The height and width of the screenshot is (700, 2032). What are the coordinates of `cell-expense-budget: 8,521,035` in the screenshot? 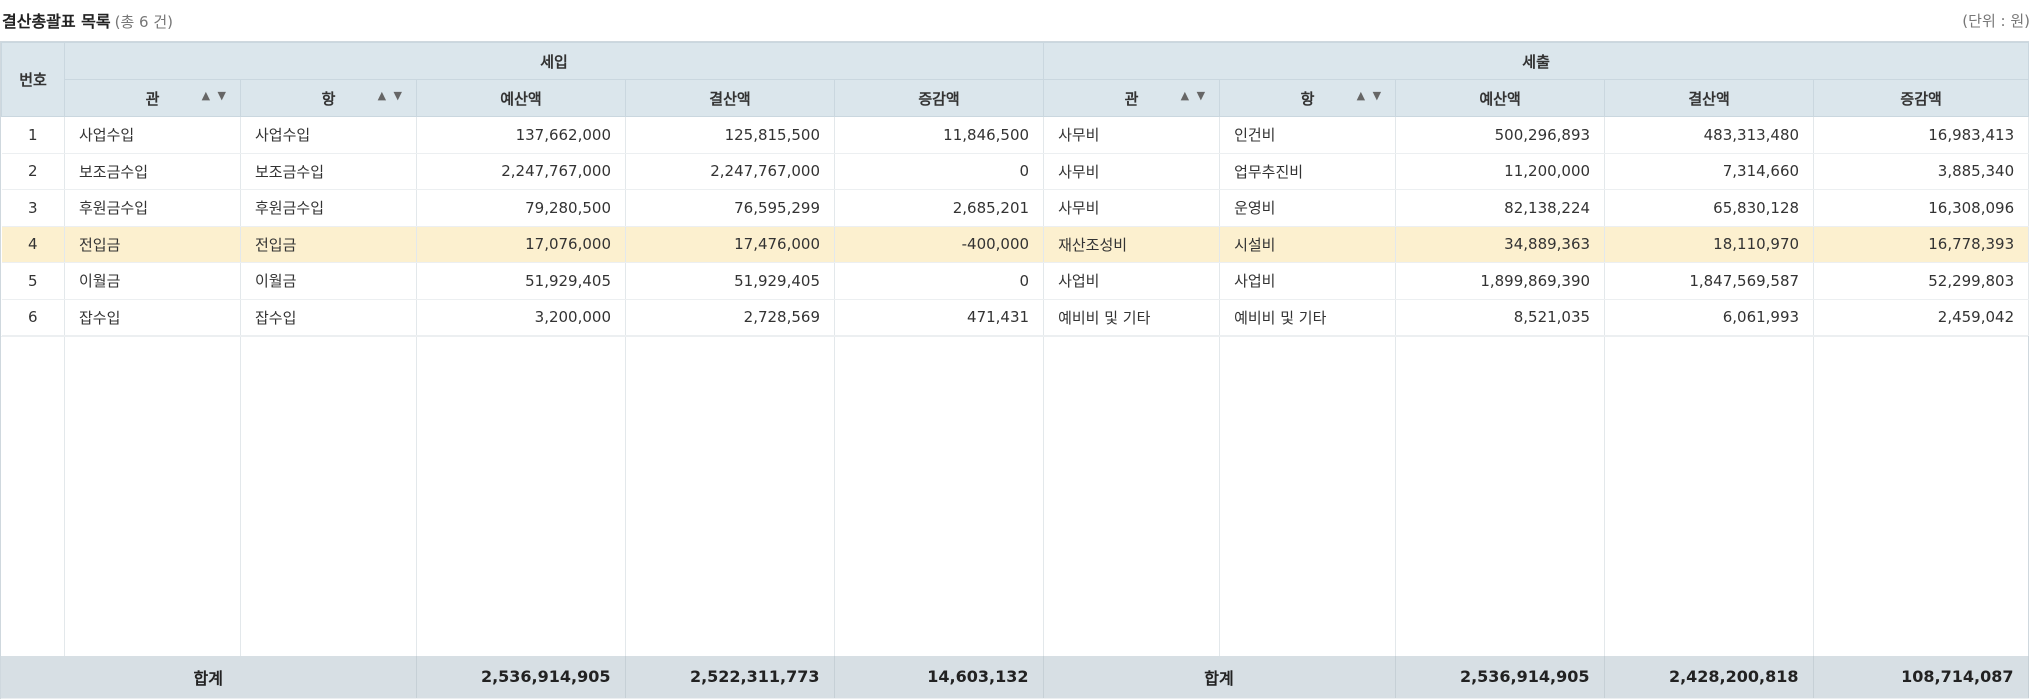 It's located at (1500, 317).